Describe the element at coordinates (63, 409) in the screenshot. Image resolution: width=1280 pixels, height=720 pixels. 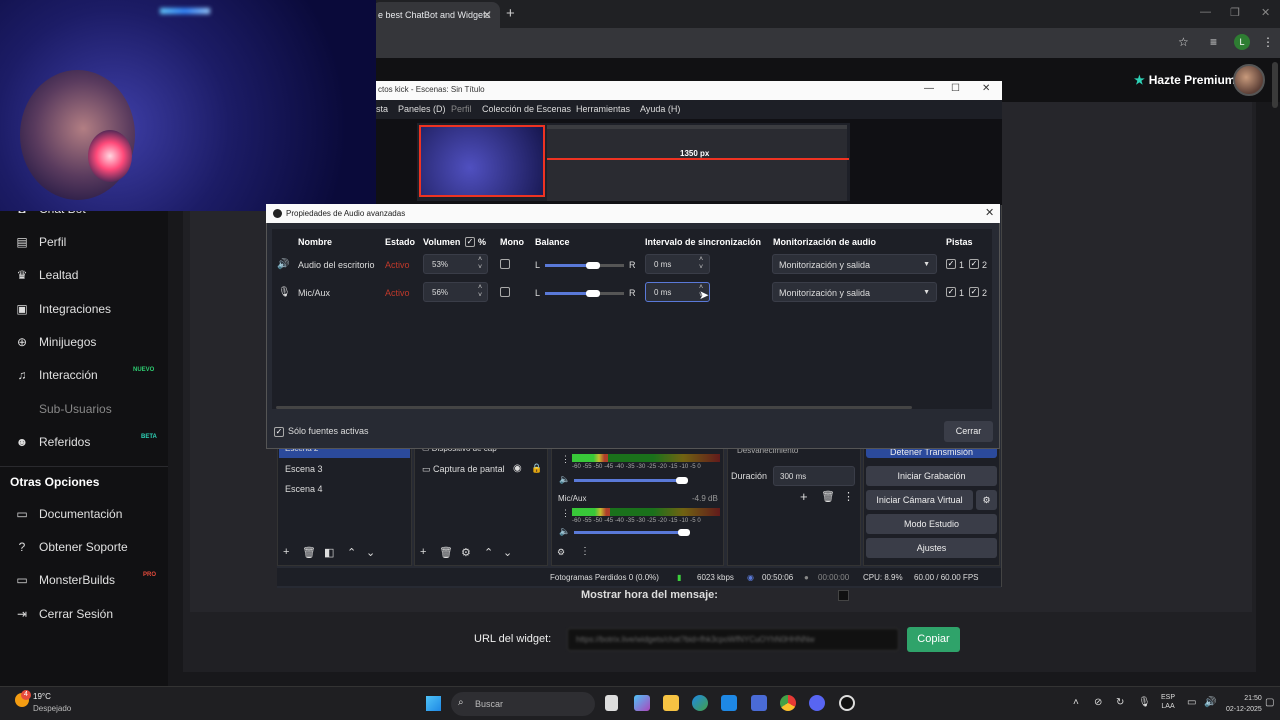
I see `sidebar-item-subusuarios: •Sub-Usuarios` at that location.